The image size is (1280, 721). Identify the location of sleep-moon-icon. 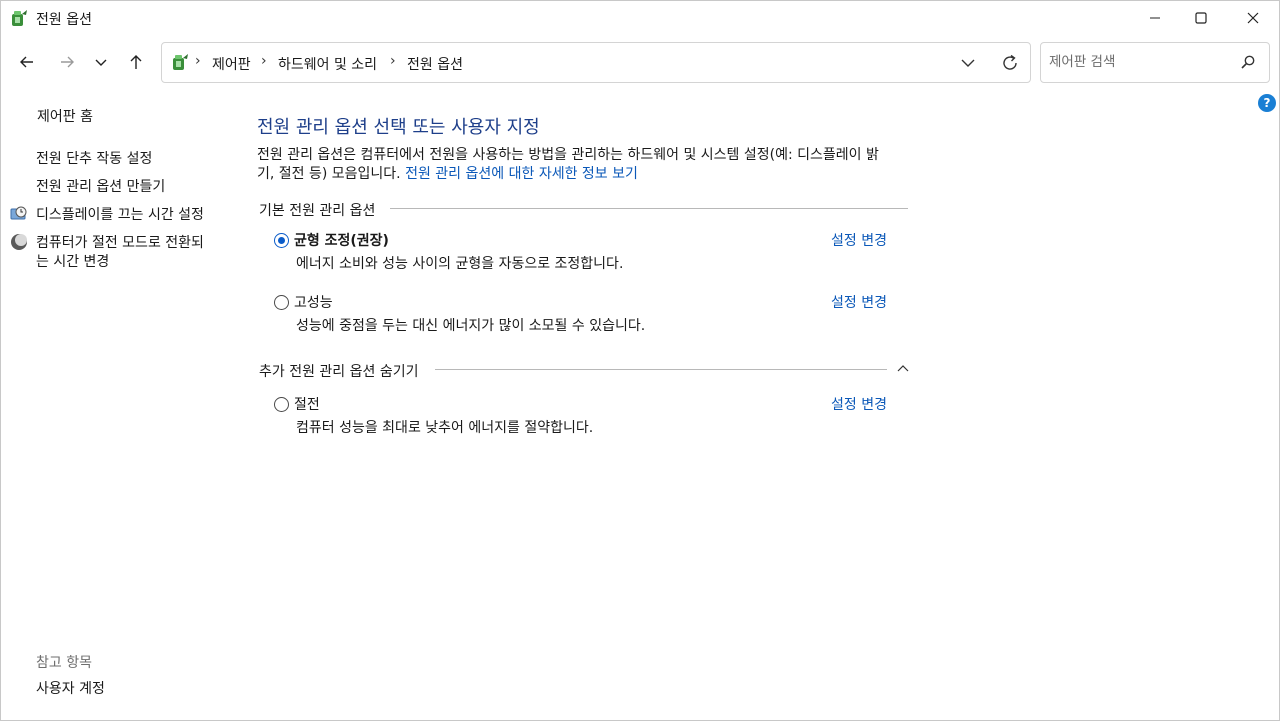
(19, 242).